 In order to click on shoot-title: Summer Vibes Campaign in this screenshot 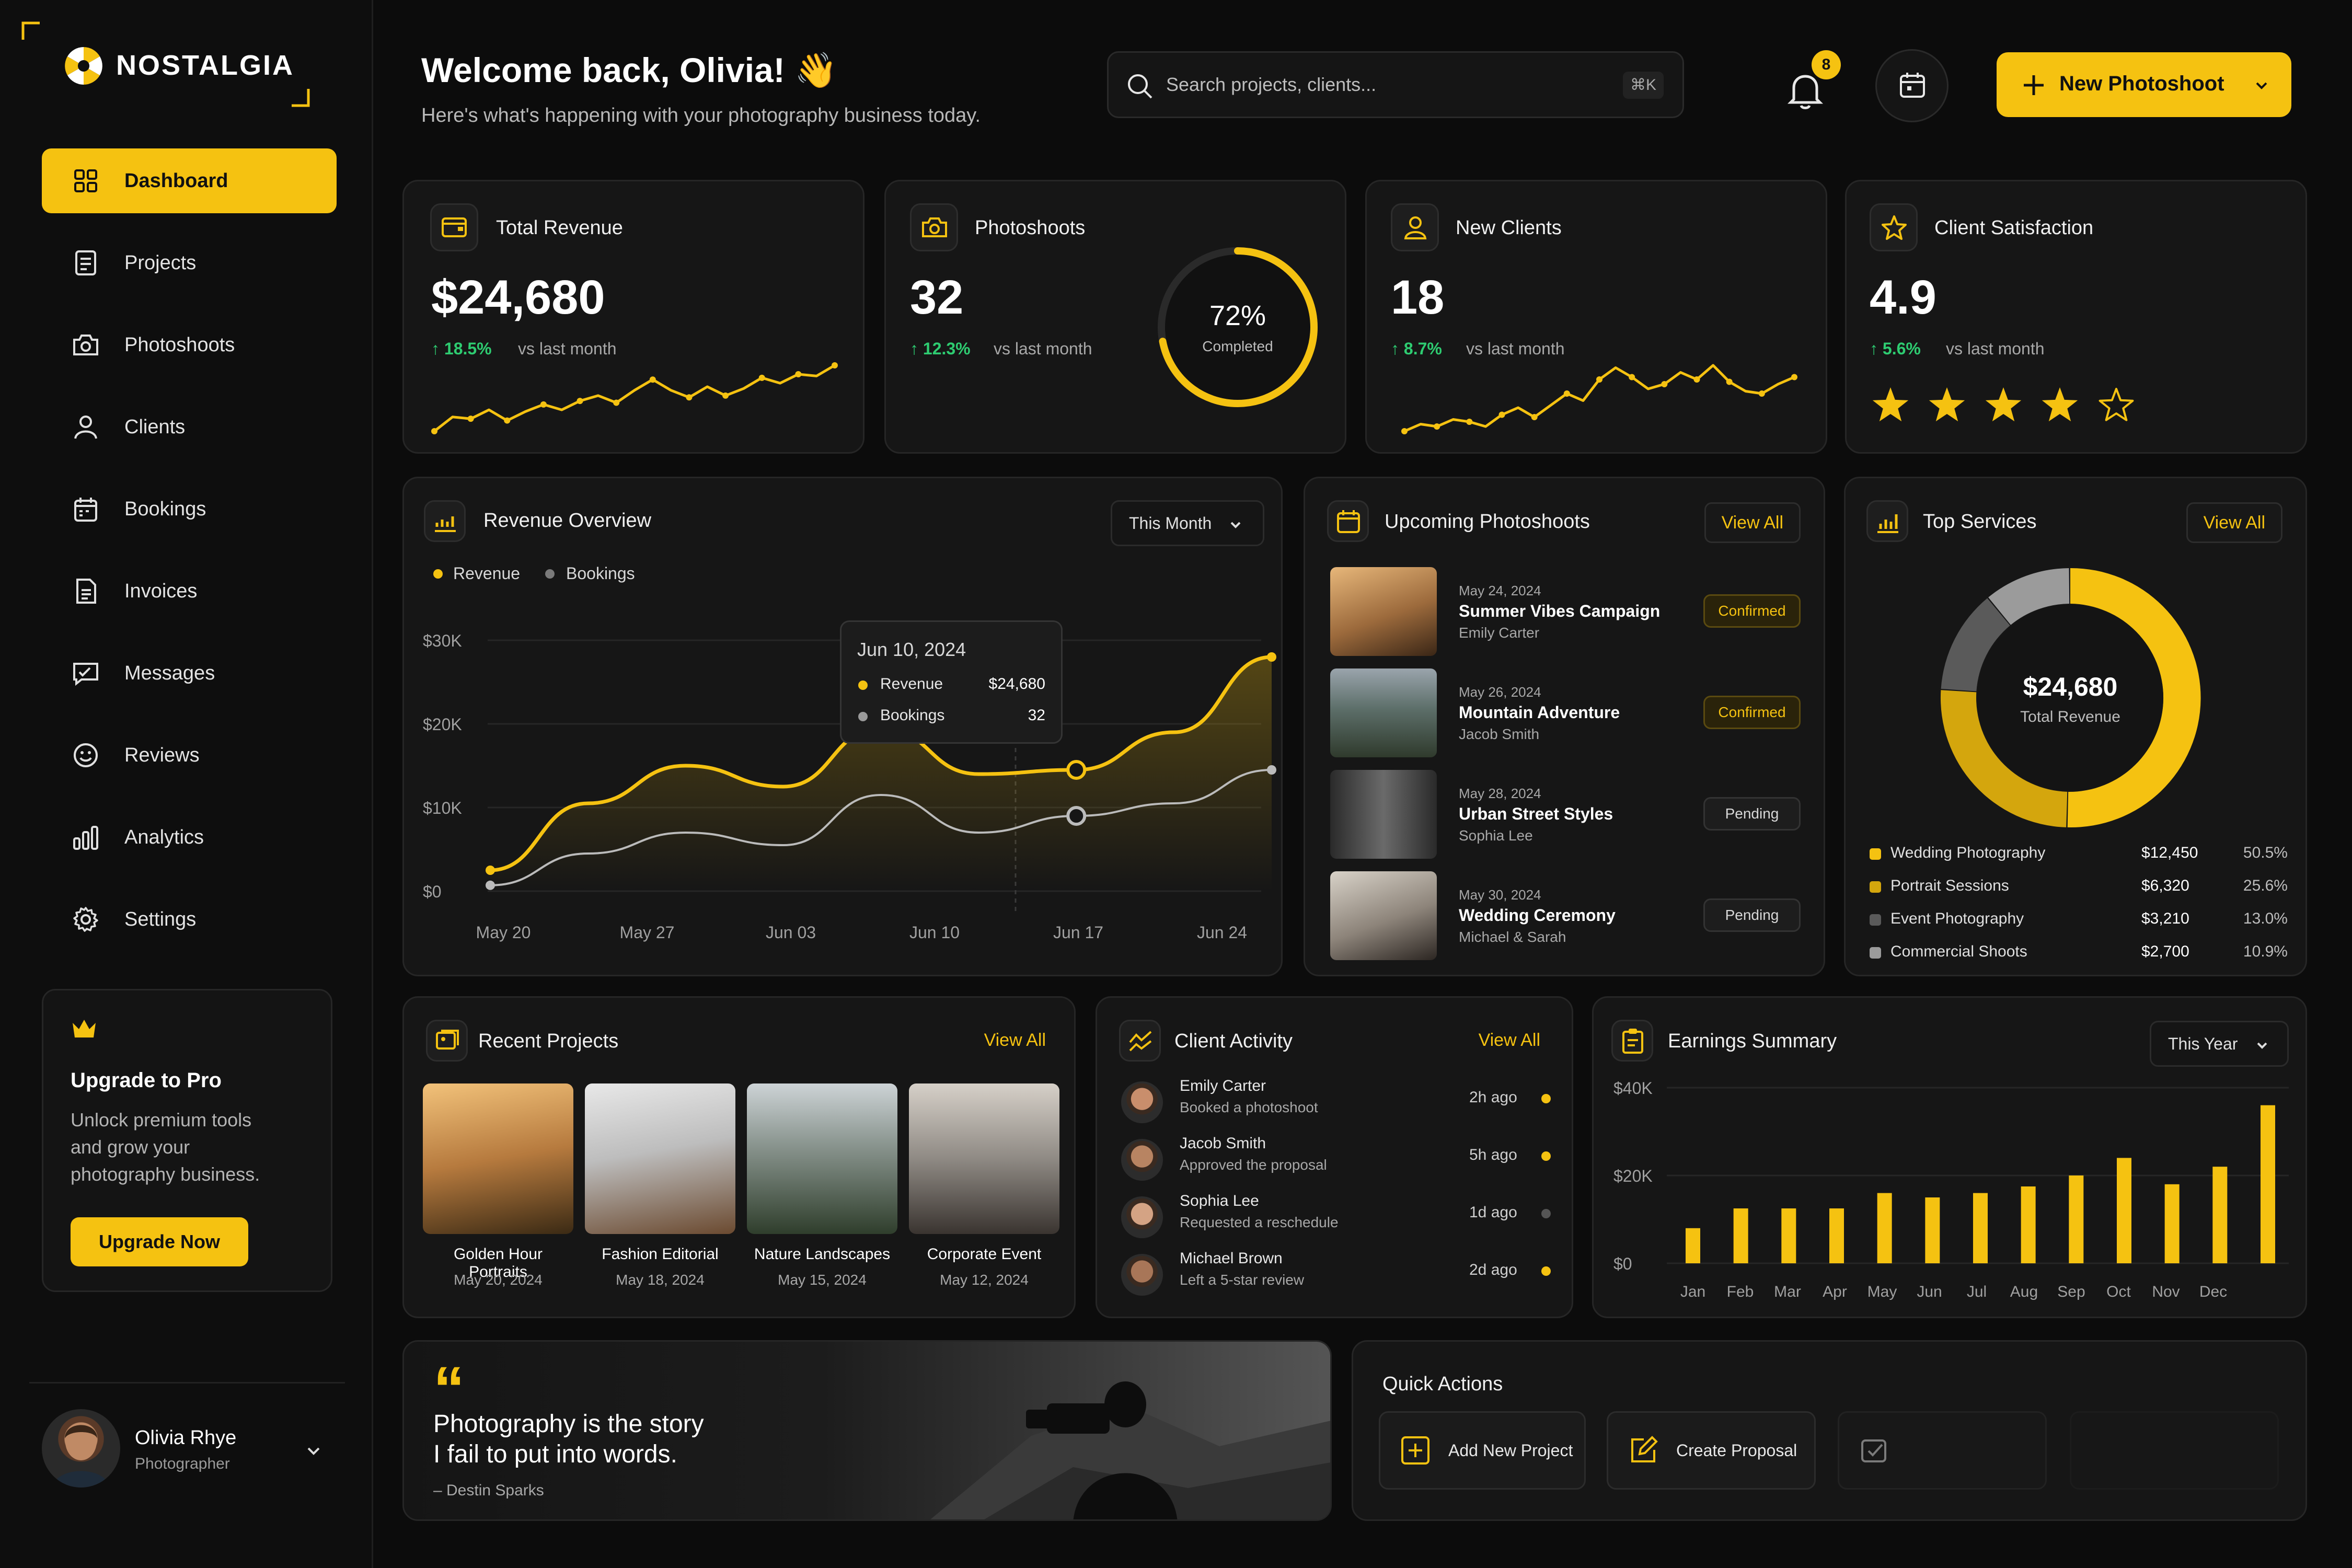, I will do `click(1560, 611)`.